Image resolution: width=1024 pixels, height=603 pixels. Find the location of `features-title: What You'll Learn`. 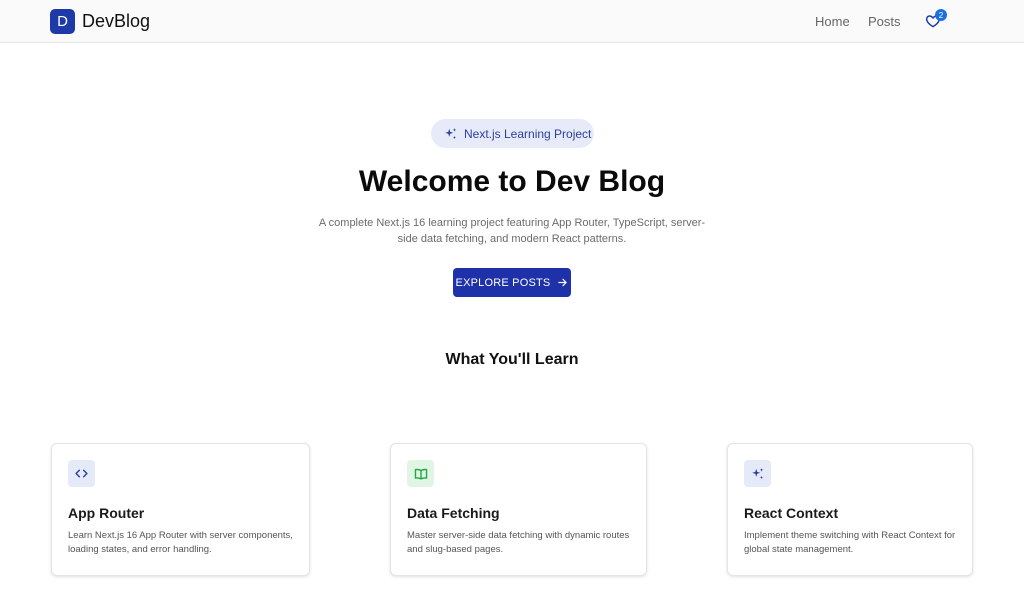

features-title: What You'll Learn is located at coordinates (512, 359).